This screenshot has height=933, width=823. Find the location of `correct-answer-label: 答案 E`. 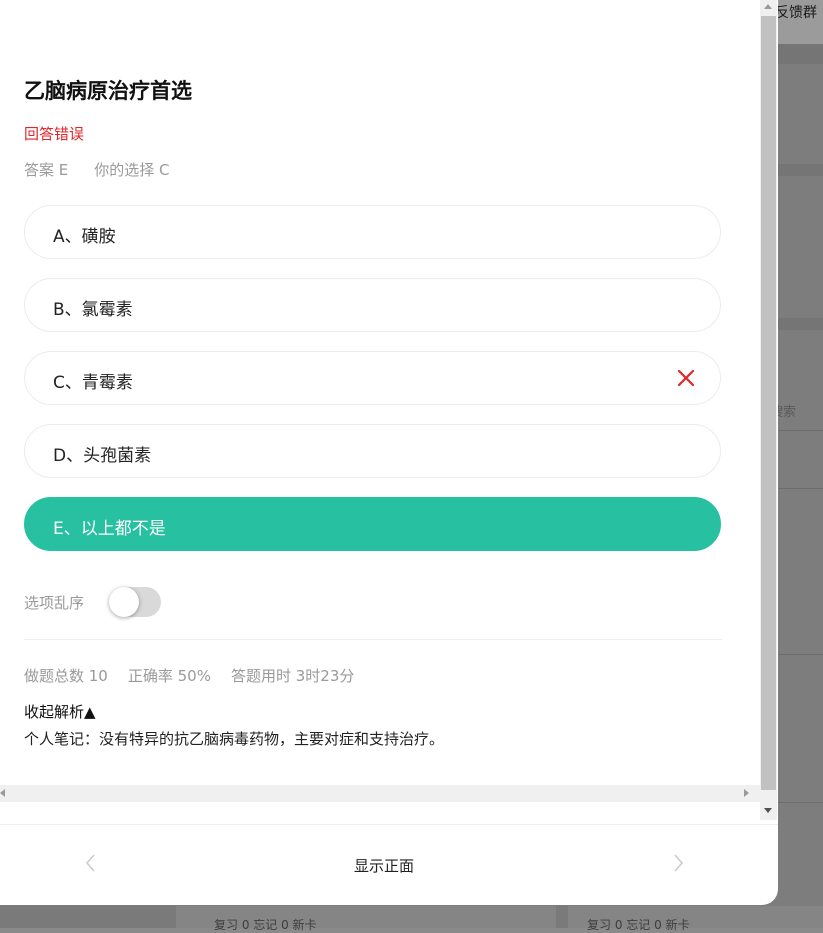

correct-answer-label: 答案 E is located at coordinates (46, 170).